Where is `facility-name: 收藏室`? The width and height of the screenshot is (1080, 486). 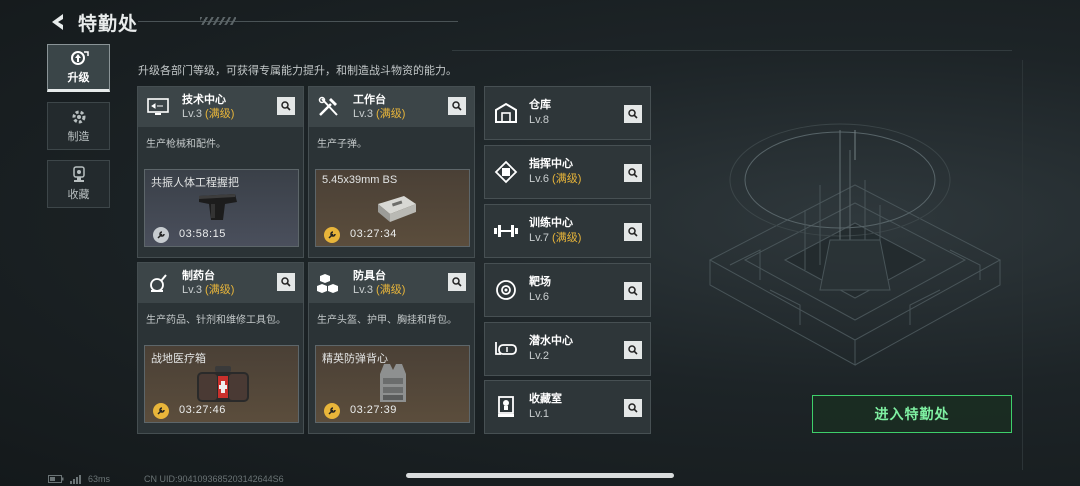
facility-name: 收藏室 is located at coordinates (545, 399).